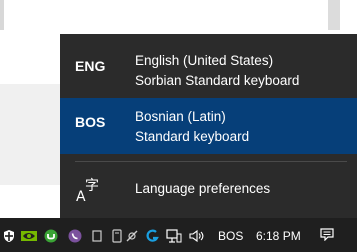  Describe the element at coordinates (203, 188) in the screenshot. I see `language-preferences-label: Language preferences` at that location.